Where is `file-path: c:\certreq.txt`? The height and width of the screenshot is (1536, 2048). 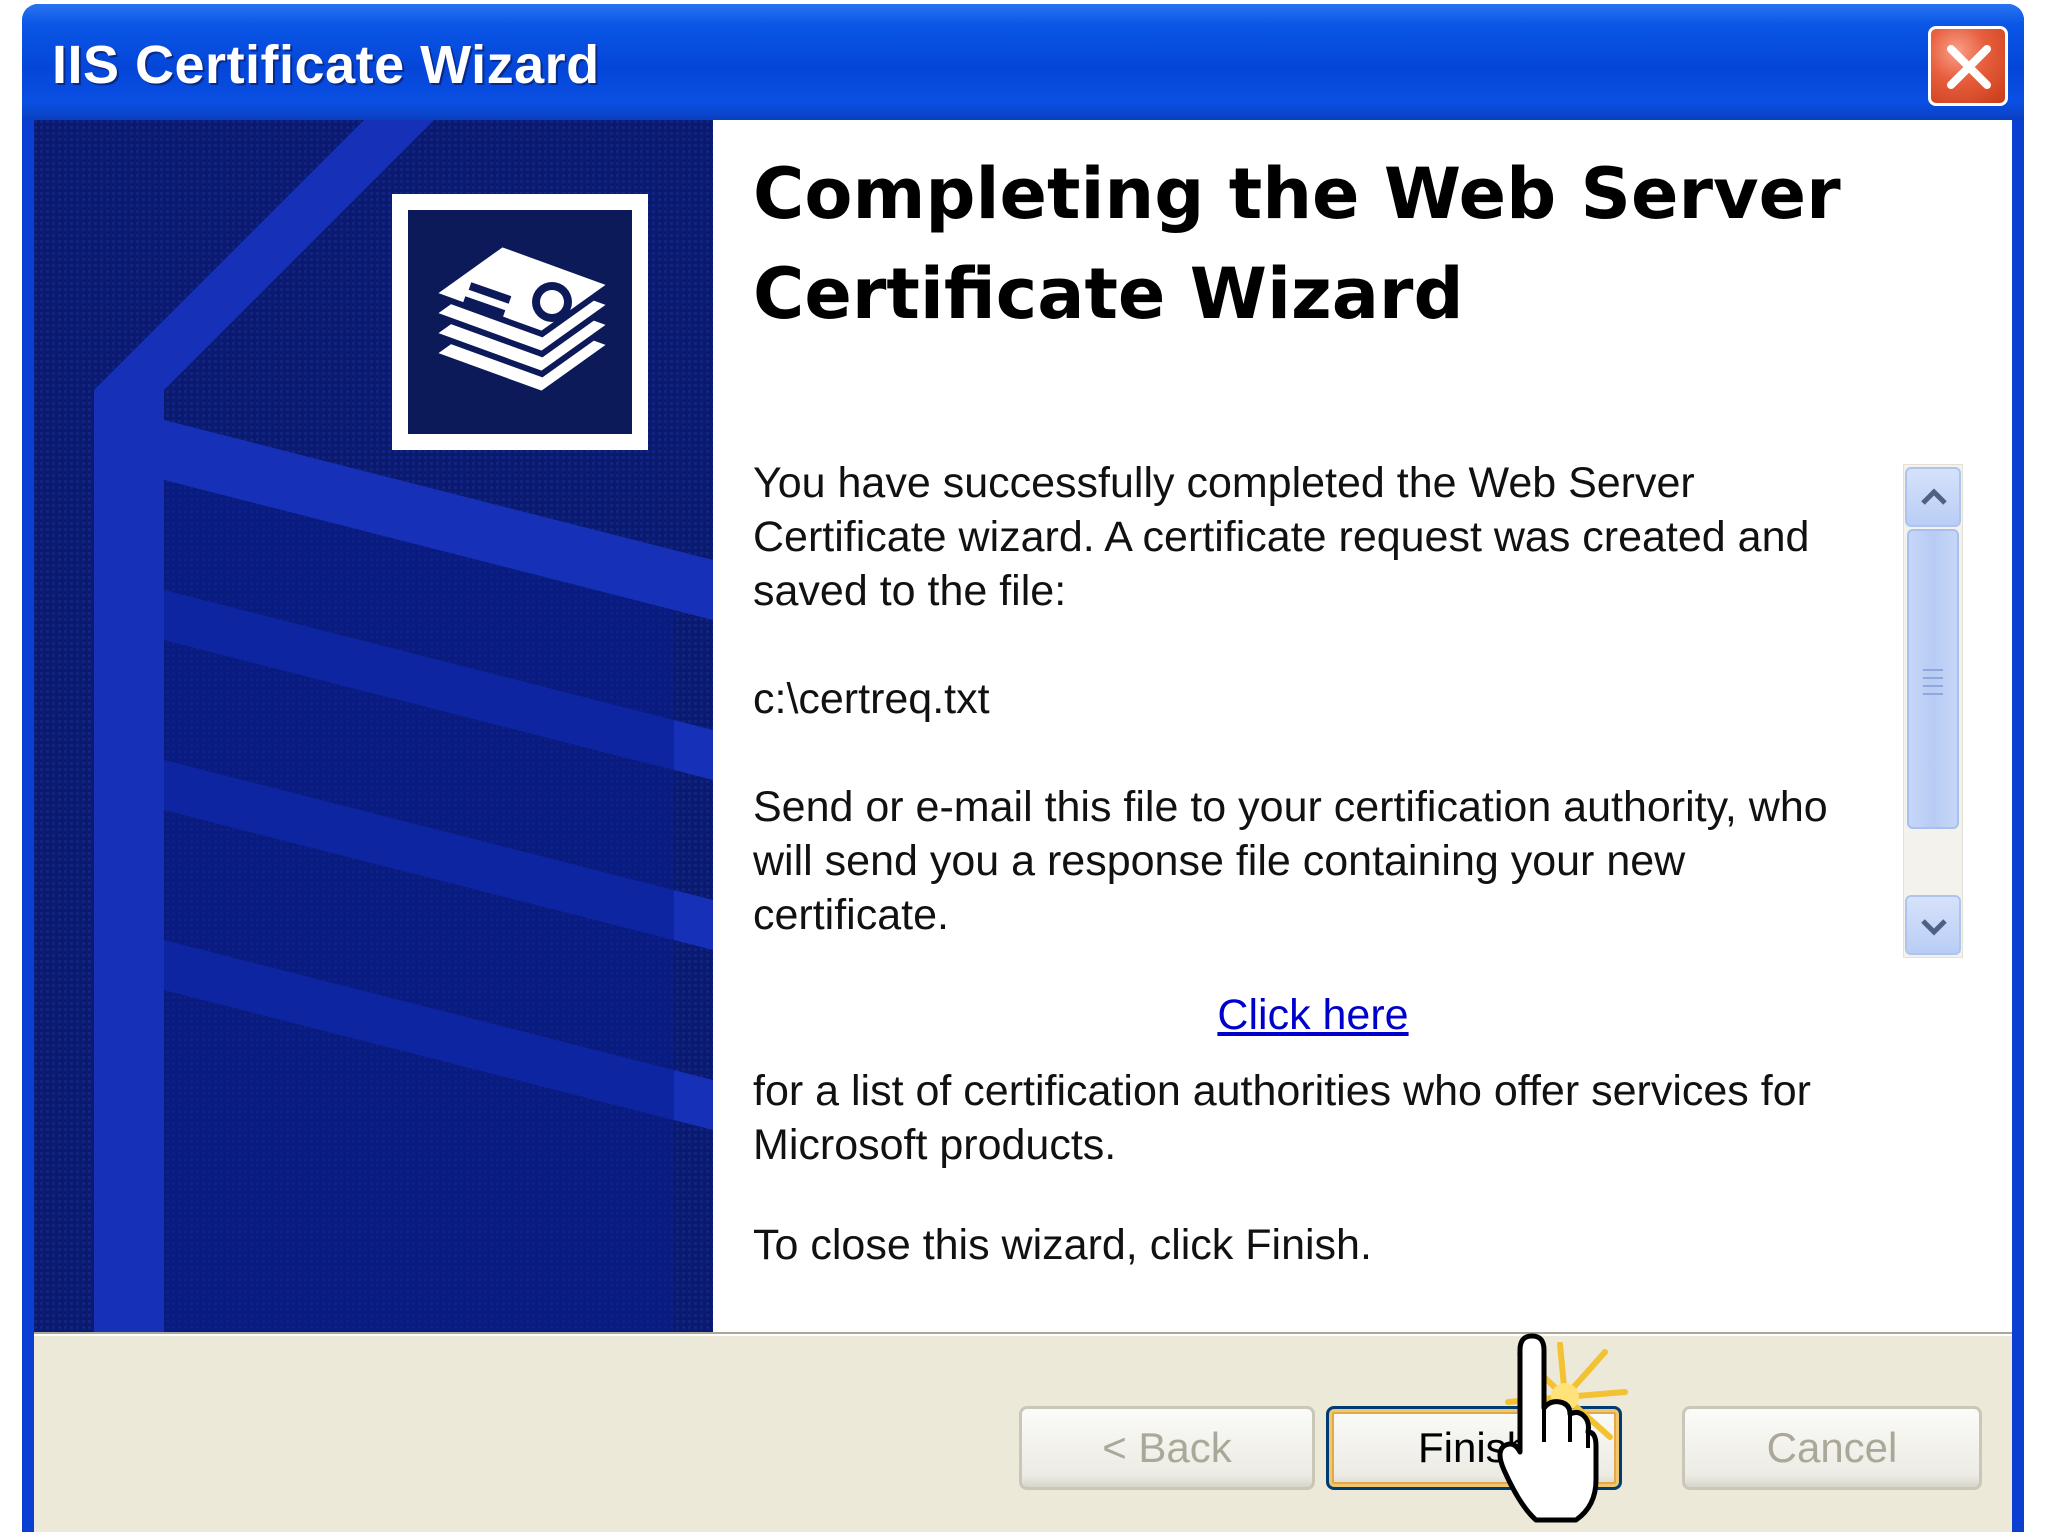
file-path: c:\certreq.txt is located at coordinates (871, 699).